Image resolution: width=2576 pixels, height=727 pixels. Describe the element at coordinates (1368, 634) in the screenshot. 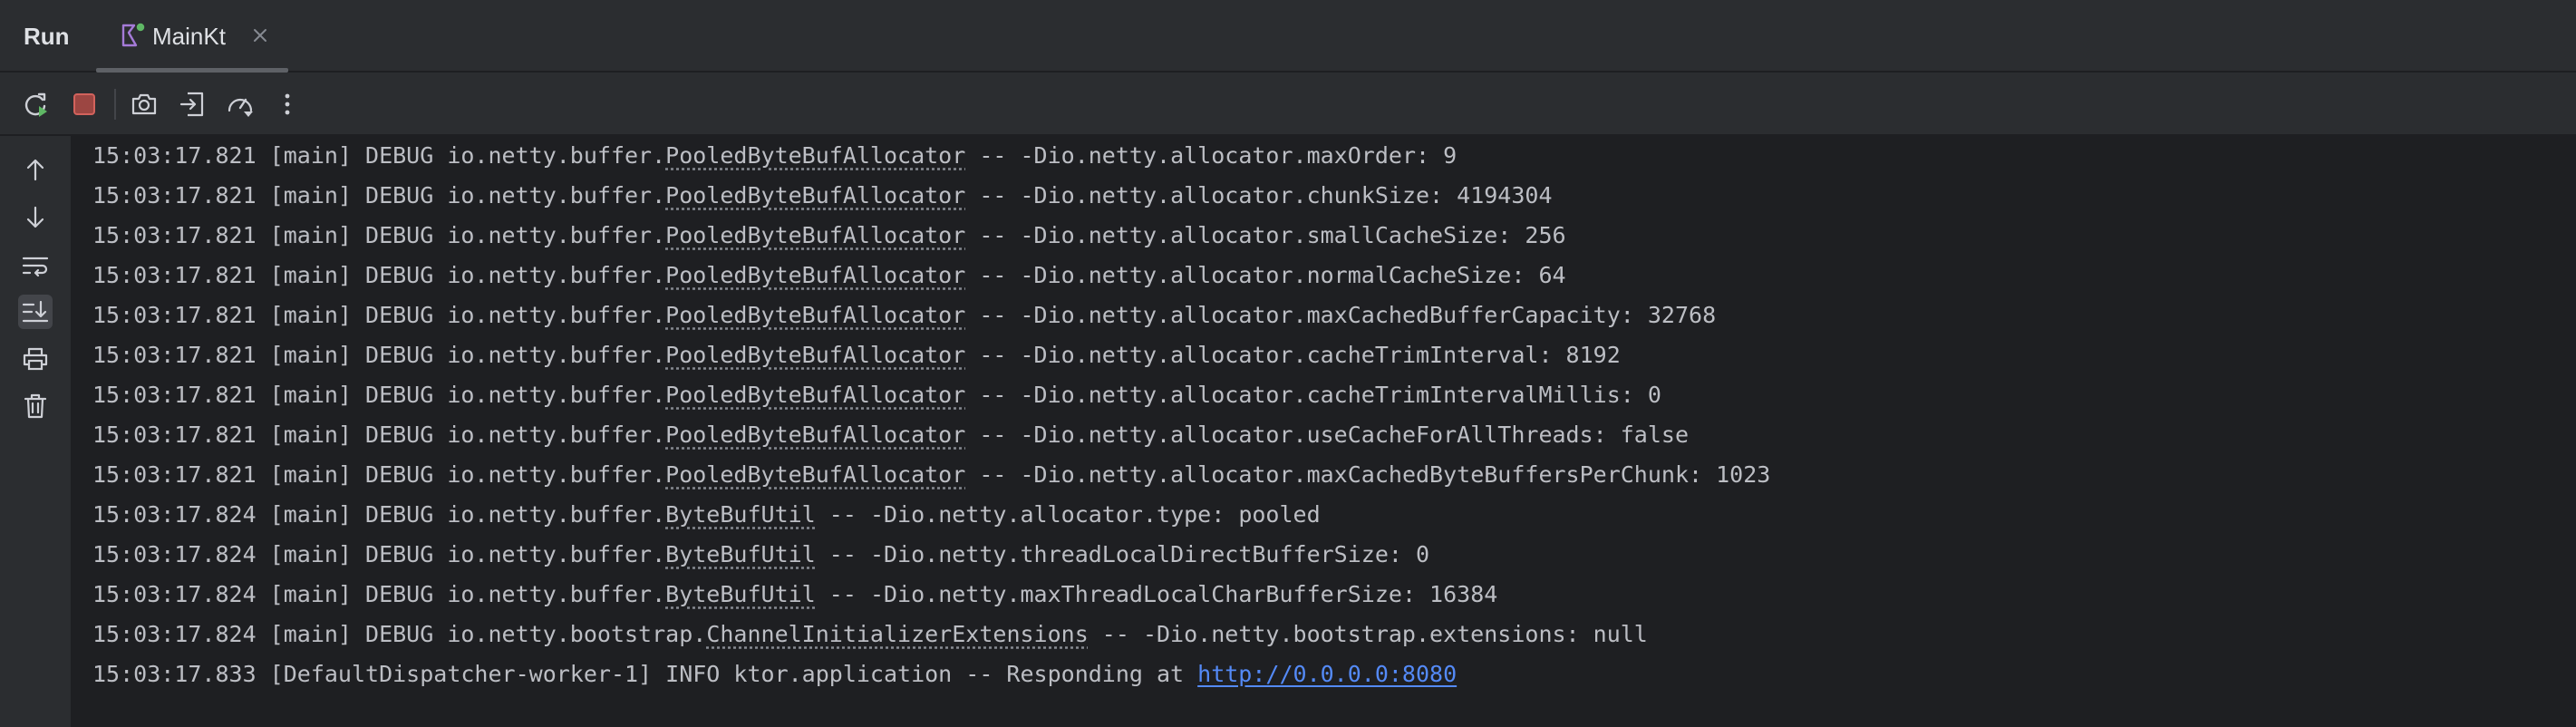

I see `log-text: -- -Dio.netty.bootstrap.extensions: null` at that location.